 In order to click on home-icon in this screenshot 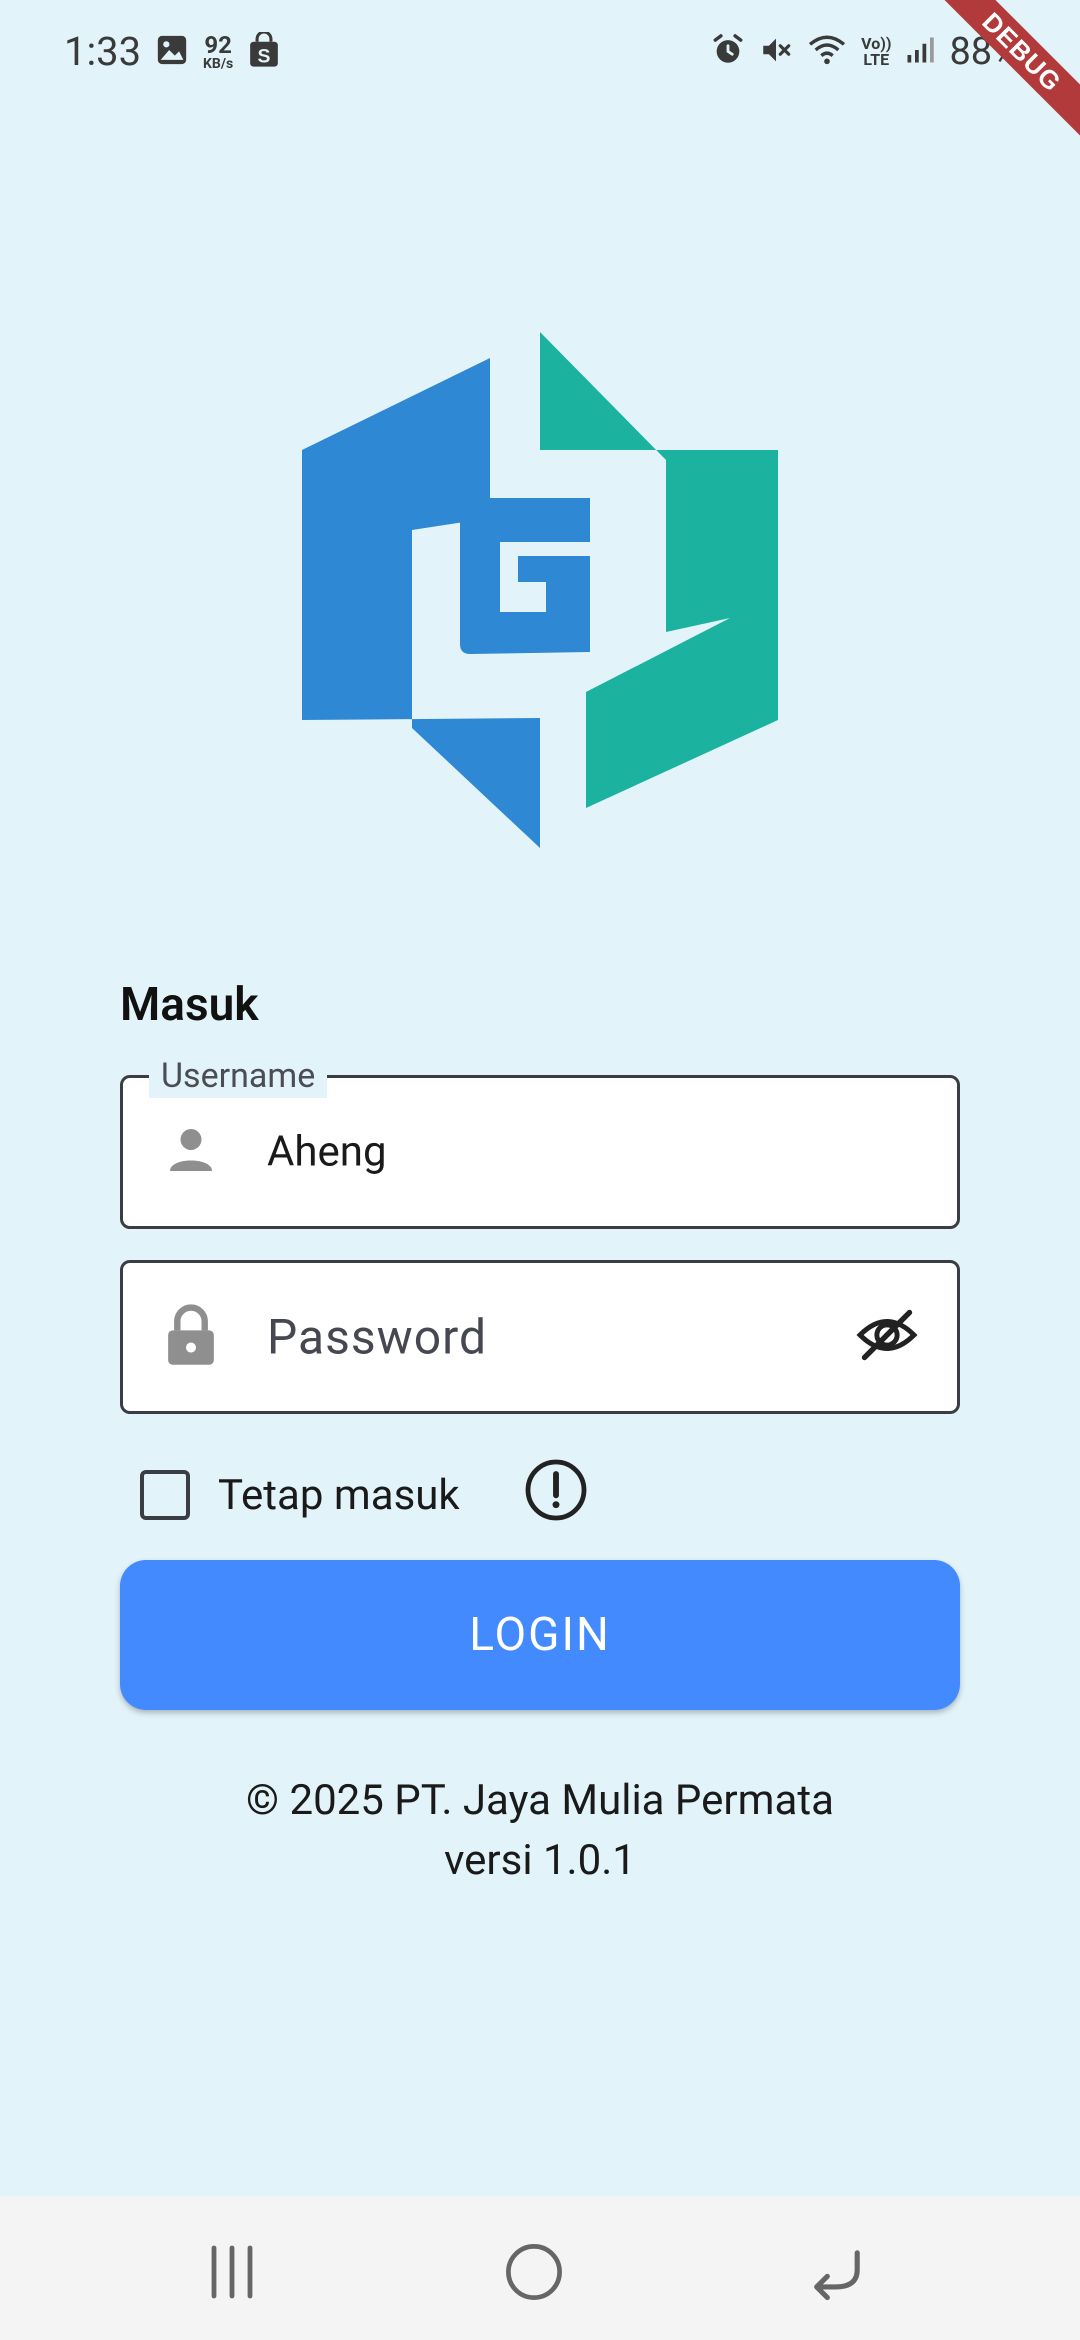, I will do `click(534, 2272)`.